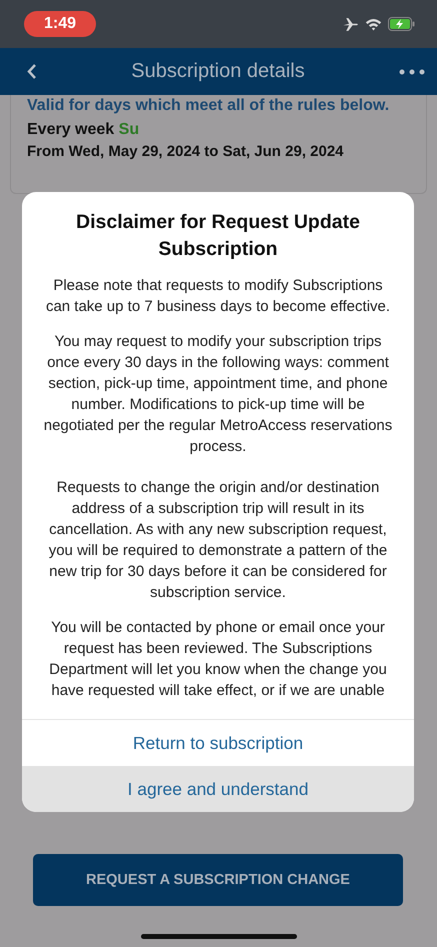 The width and height of the screenshot is (437, 947). What do you see at coordinates (186, 152) in the screenshot?
I see `date-range: From Wed, May 29, 2024 to Sat, Jun 29, 2024` at bounding box center [186, 152].